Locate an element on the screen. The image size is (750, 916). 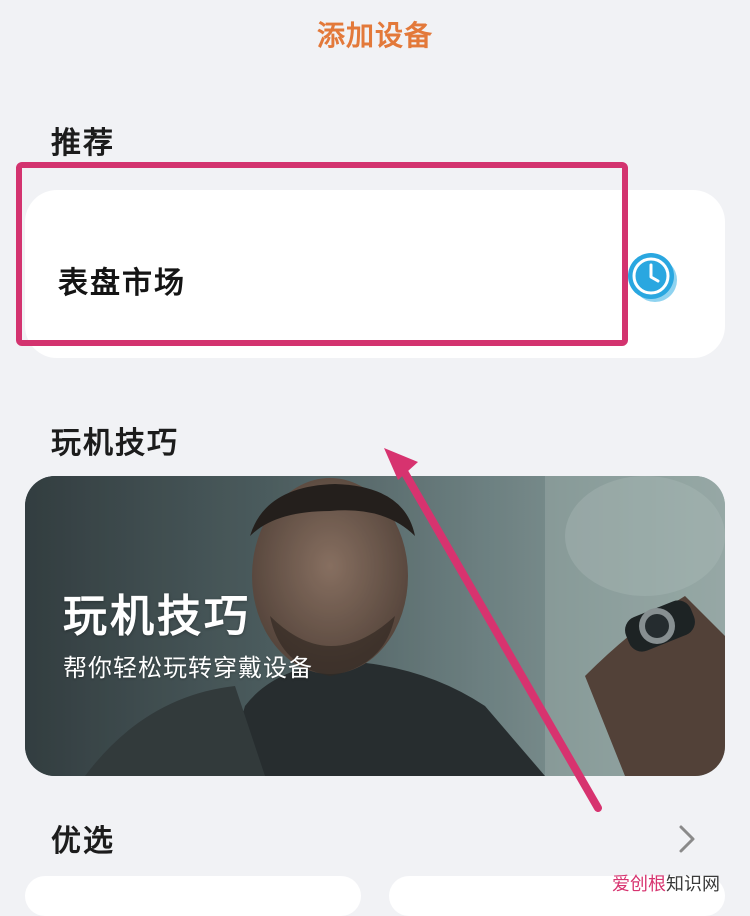
section-title-featured: 优选 is located at coordinates (83, 841).